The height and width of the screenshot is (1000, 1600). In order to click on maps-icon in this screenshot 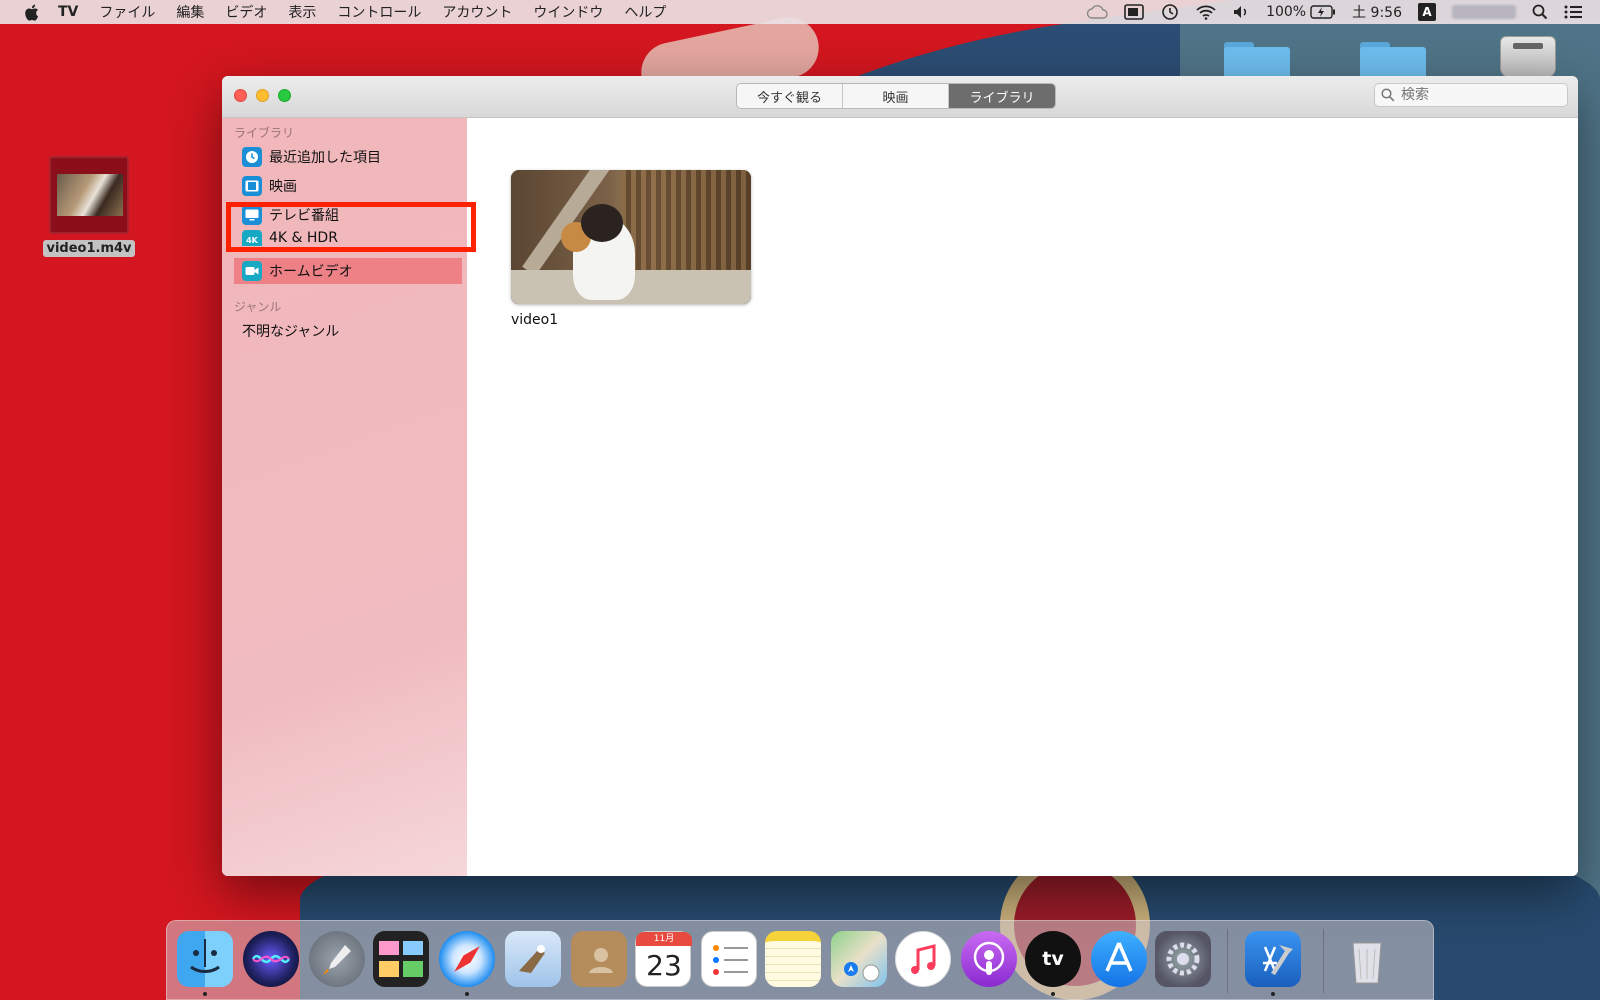, I will do `click(859, 959)`.